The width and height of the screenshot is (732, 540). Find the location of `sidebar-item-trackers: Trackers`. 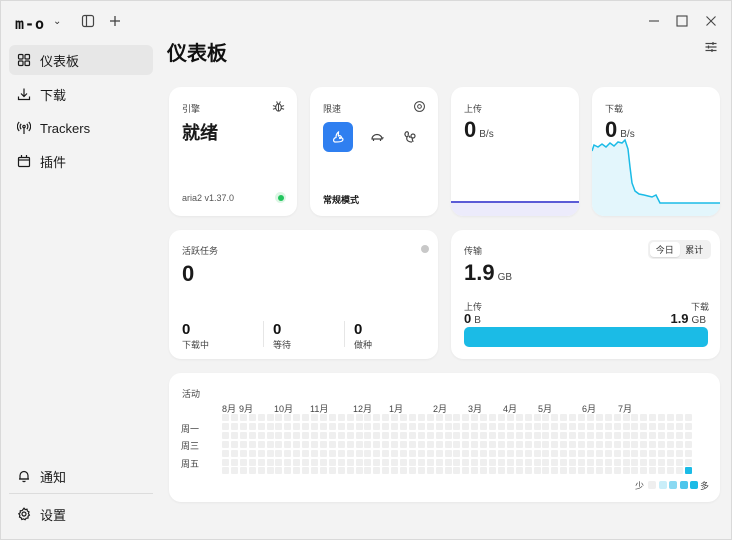

sidebar-item-trackers: Trackers is located at coordinates (81, 128).